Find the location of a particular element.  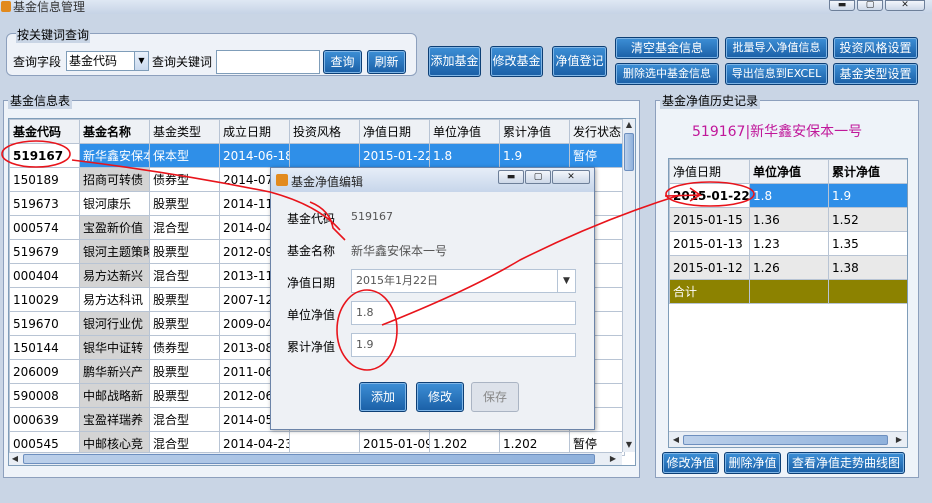

history-hscroll: ◀ ▶ is located at coordinates (788, 439).